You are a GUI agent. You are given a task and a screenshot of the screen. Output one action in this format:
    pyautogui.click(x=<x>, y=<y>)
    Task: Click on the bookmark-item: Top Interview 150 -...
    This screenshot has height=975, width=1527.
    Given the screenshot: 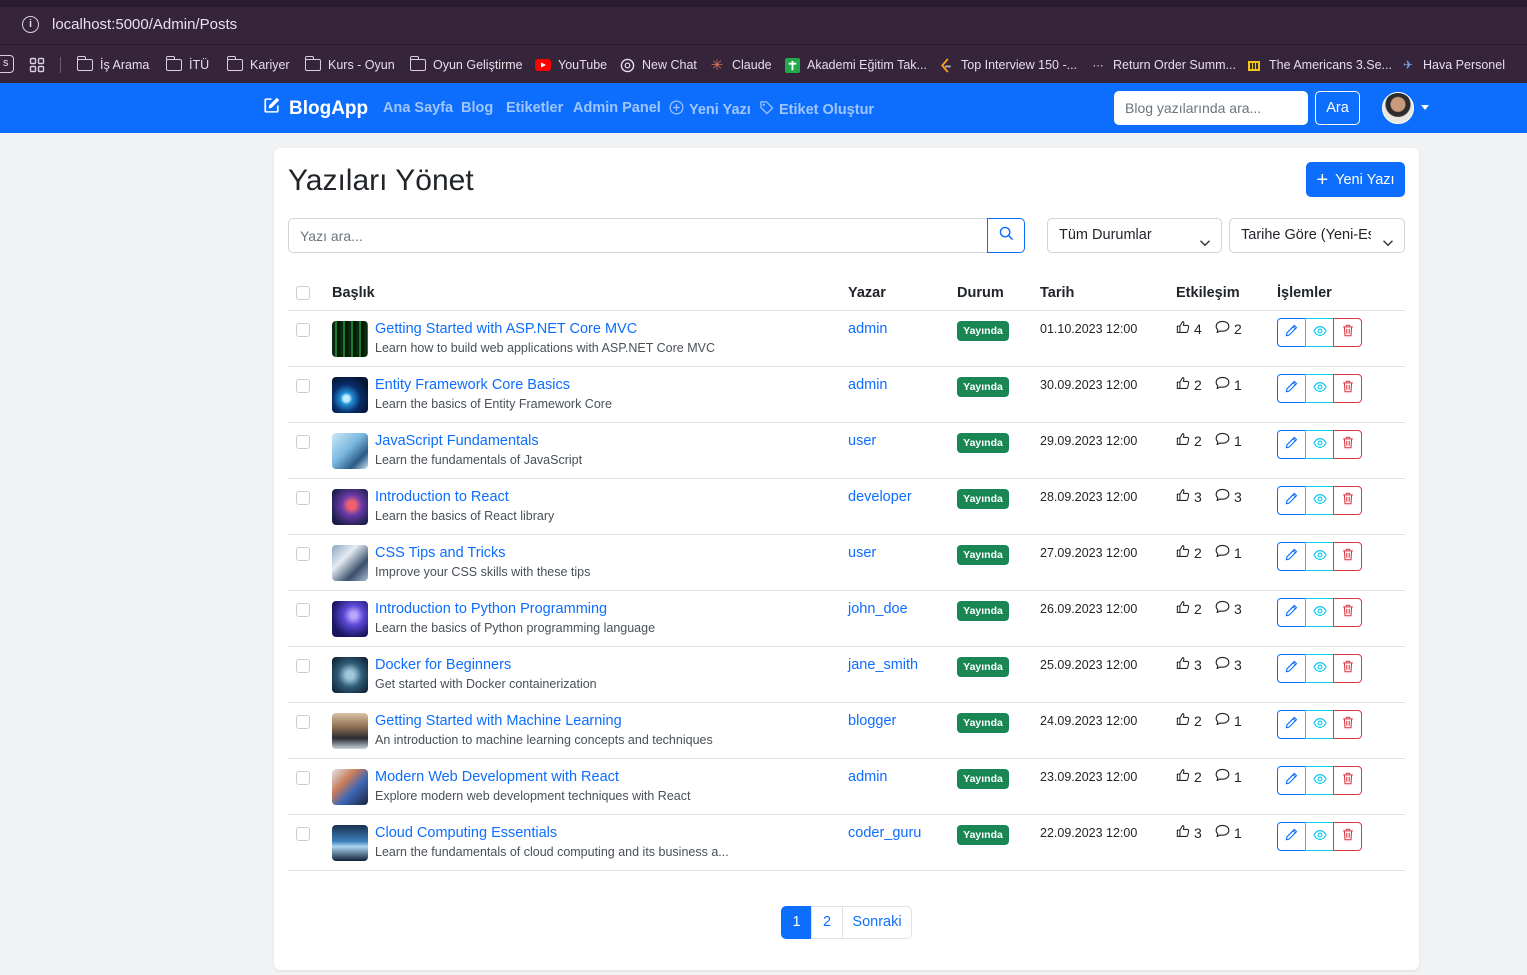 What is the action you would take?
    pyautogui.click(x=1007, y=65)
    